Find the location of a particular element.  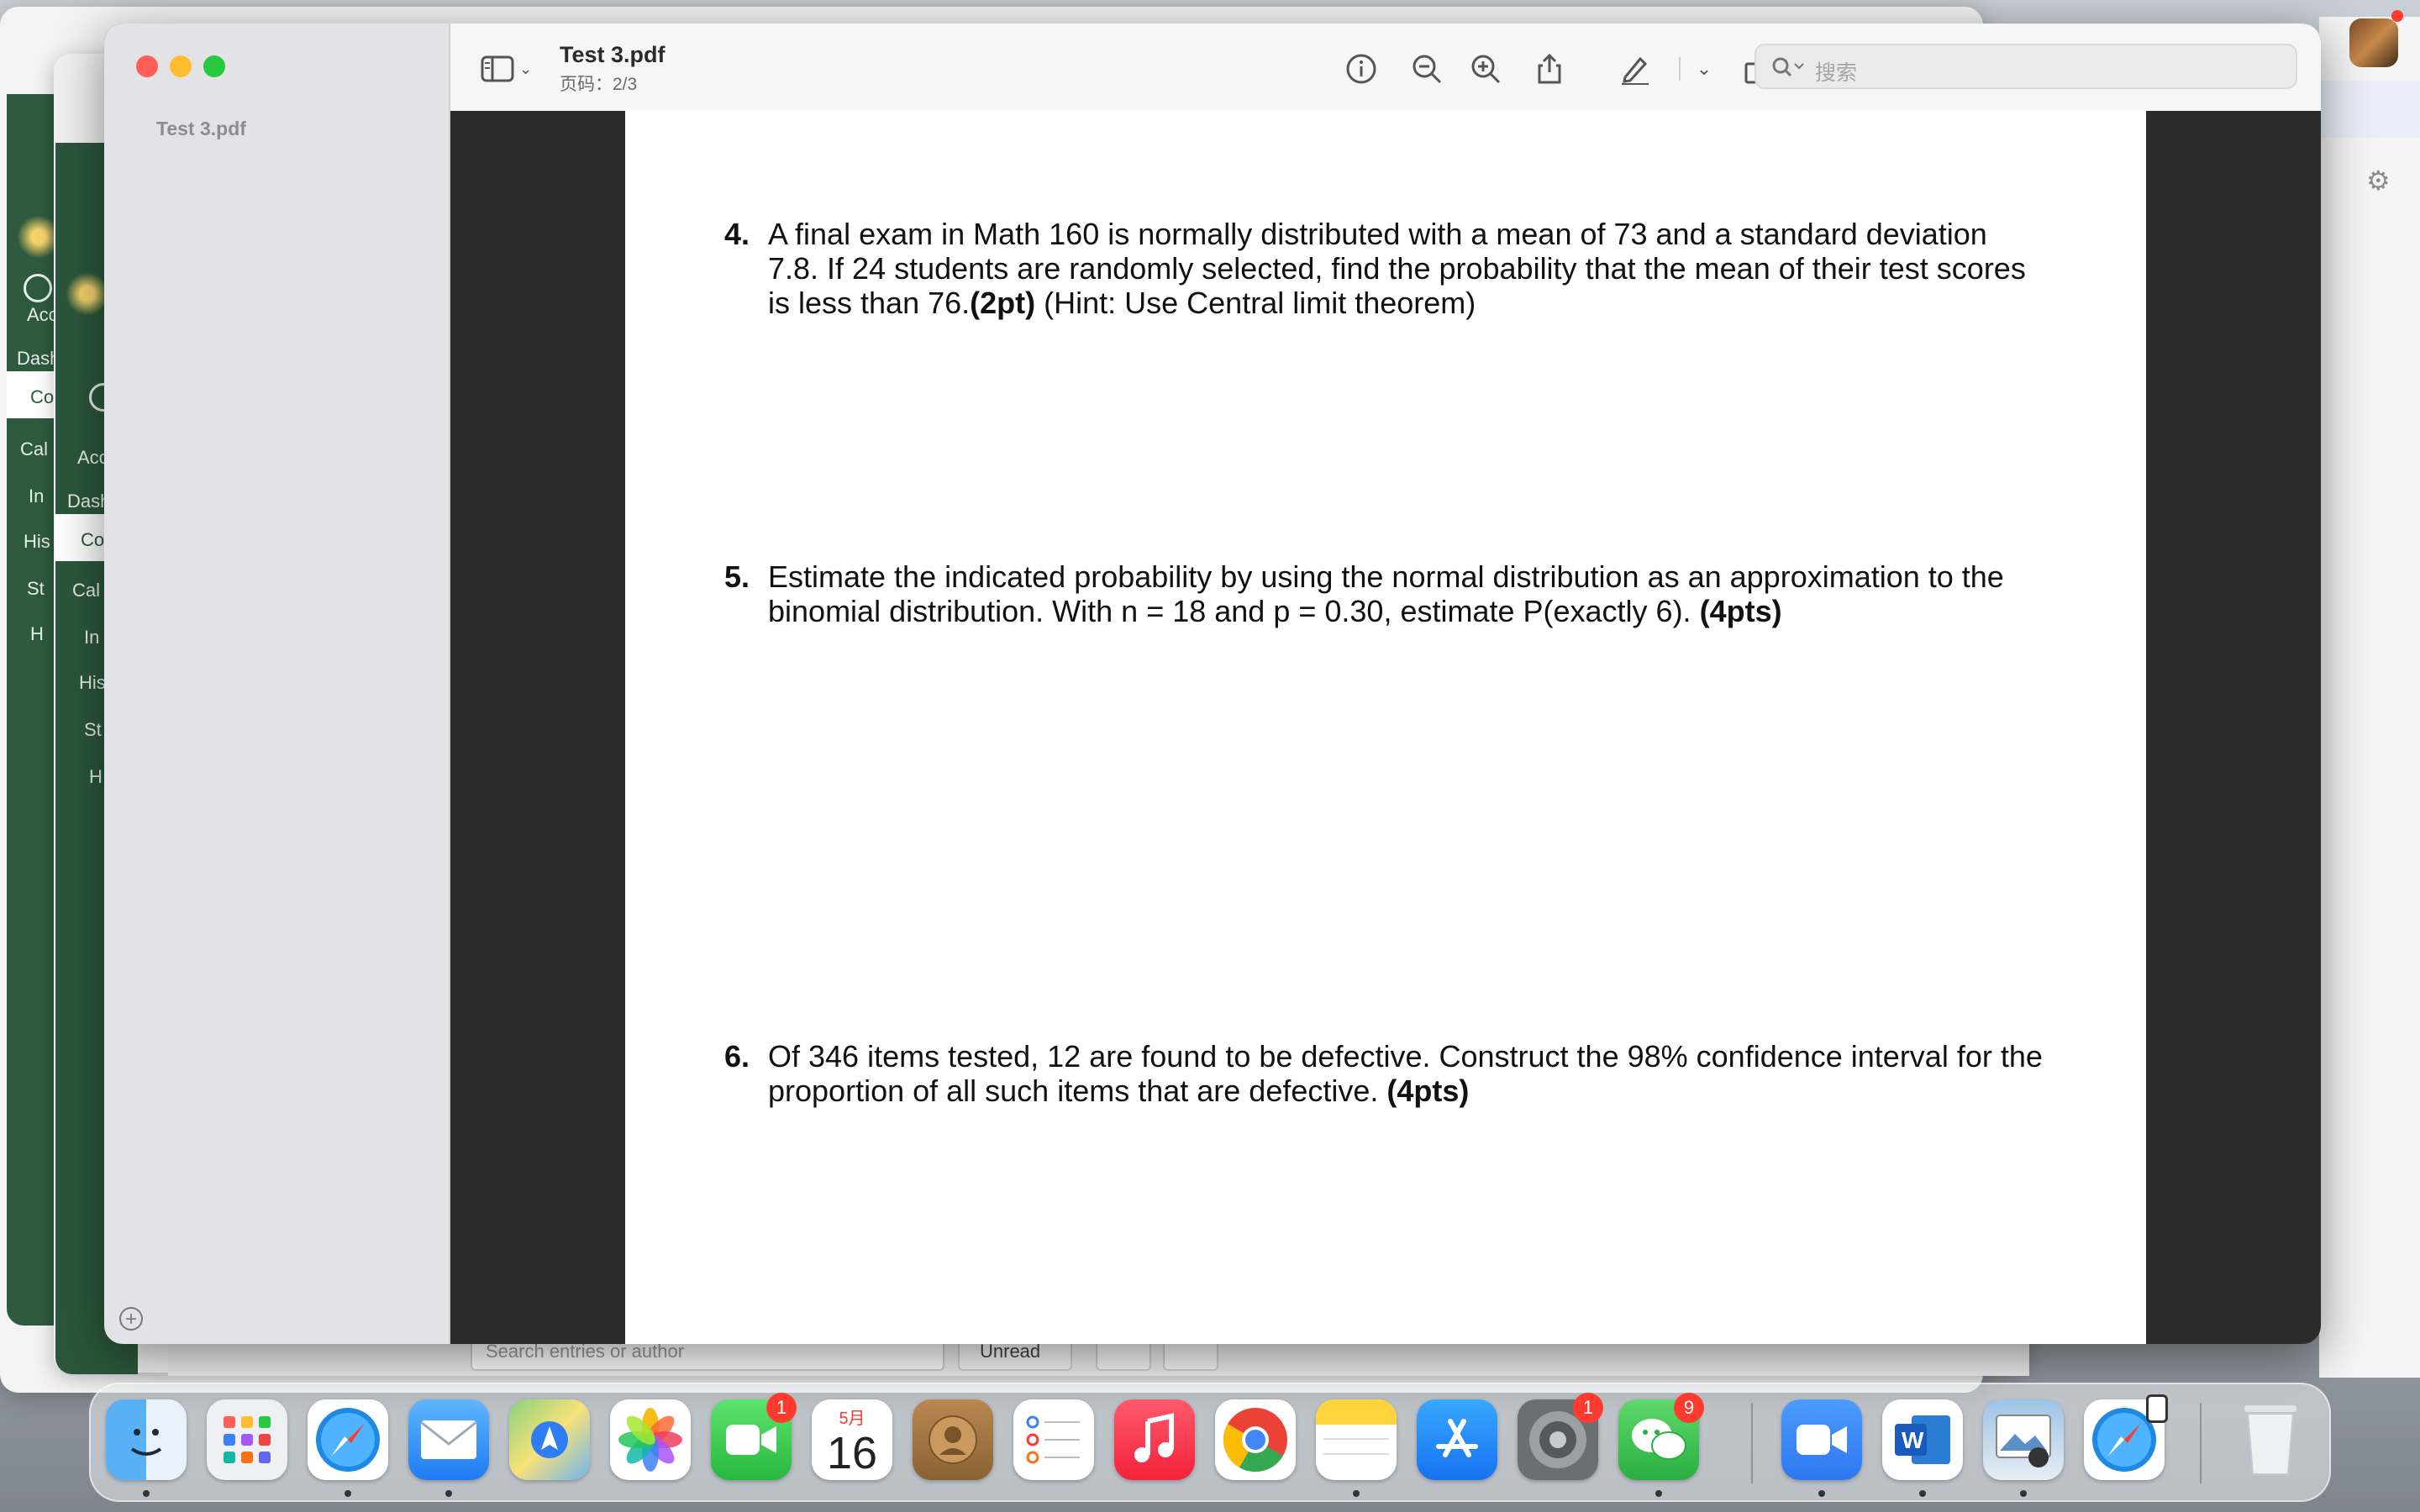

preview-app-icon is located at coordinates (2024, 1439).